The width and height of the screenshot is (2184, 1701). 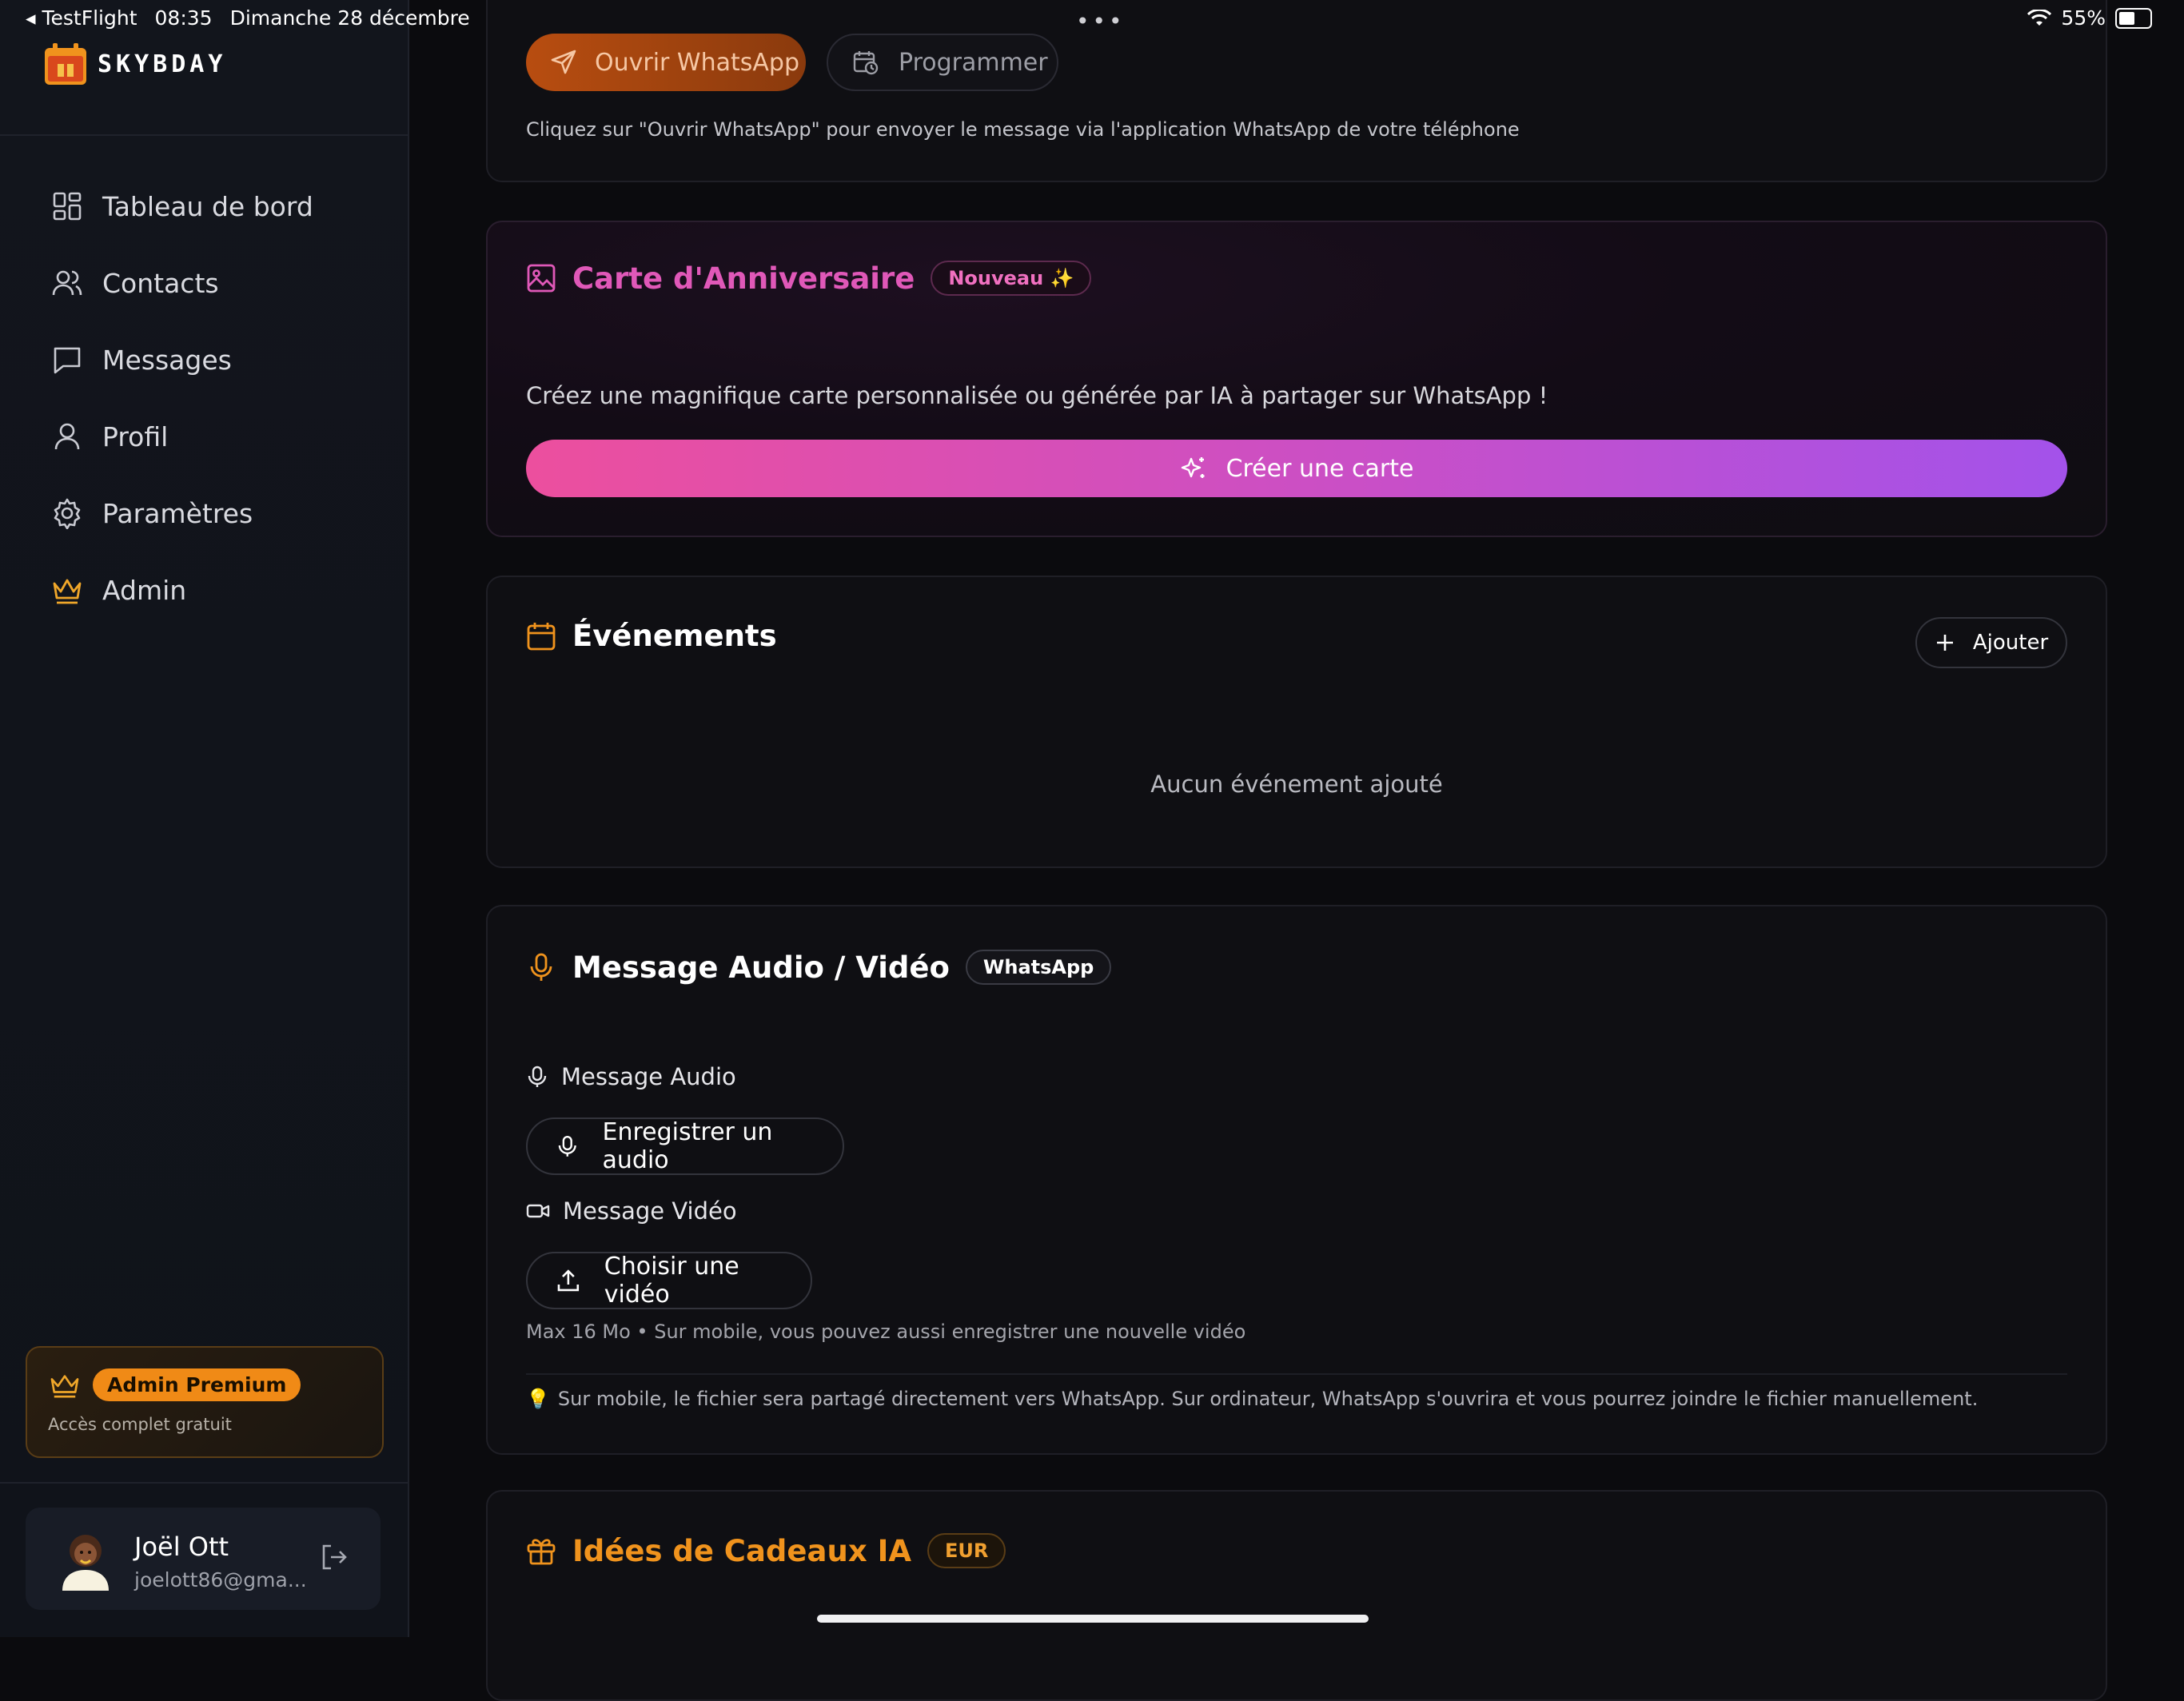 What do you see at coordinates (1101, 21) in the screenshot?
I see `multitasking-dots: •••` at bounding box center [1101, 21].